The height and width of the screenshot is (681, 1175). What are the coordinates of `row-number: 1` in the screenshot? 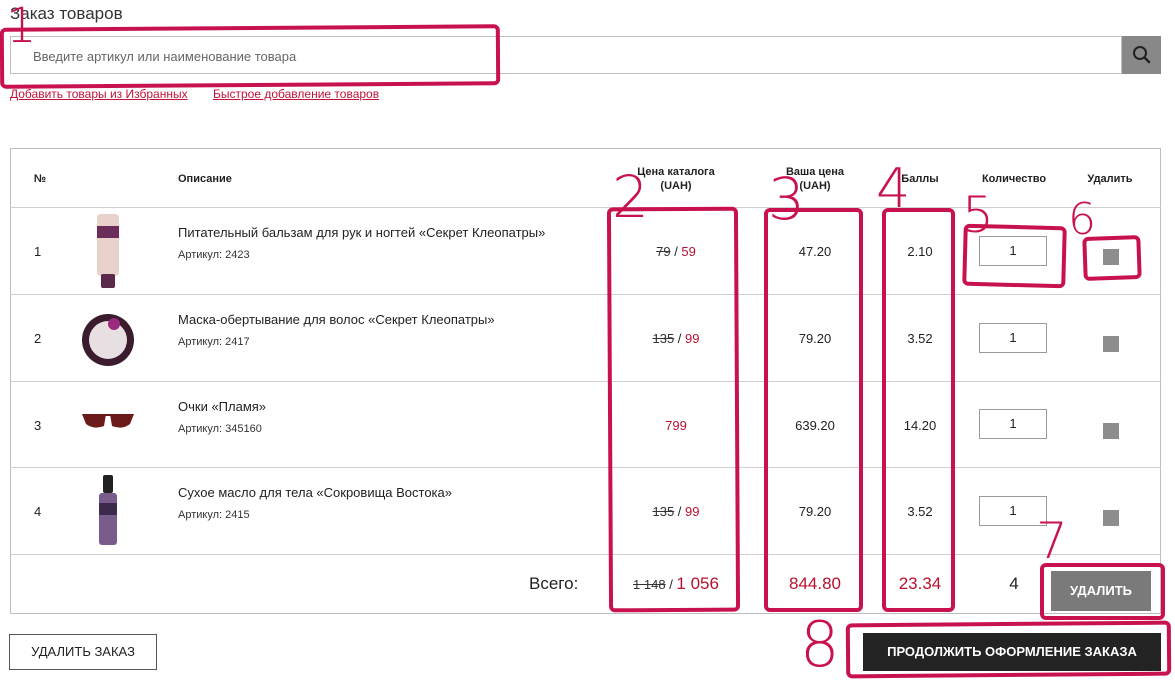 It's located at (38, 251).